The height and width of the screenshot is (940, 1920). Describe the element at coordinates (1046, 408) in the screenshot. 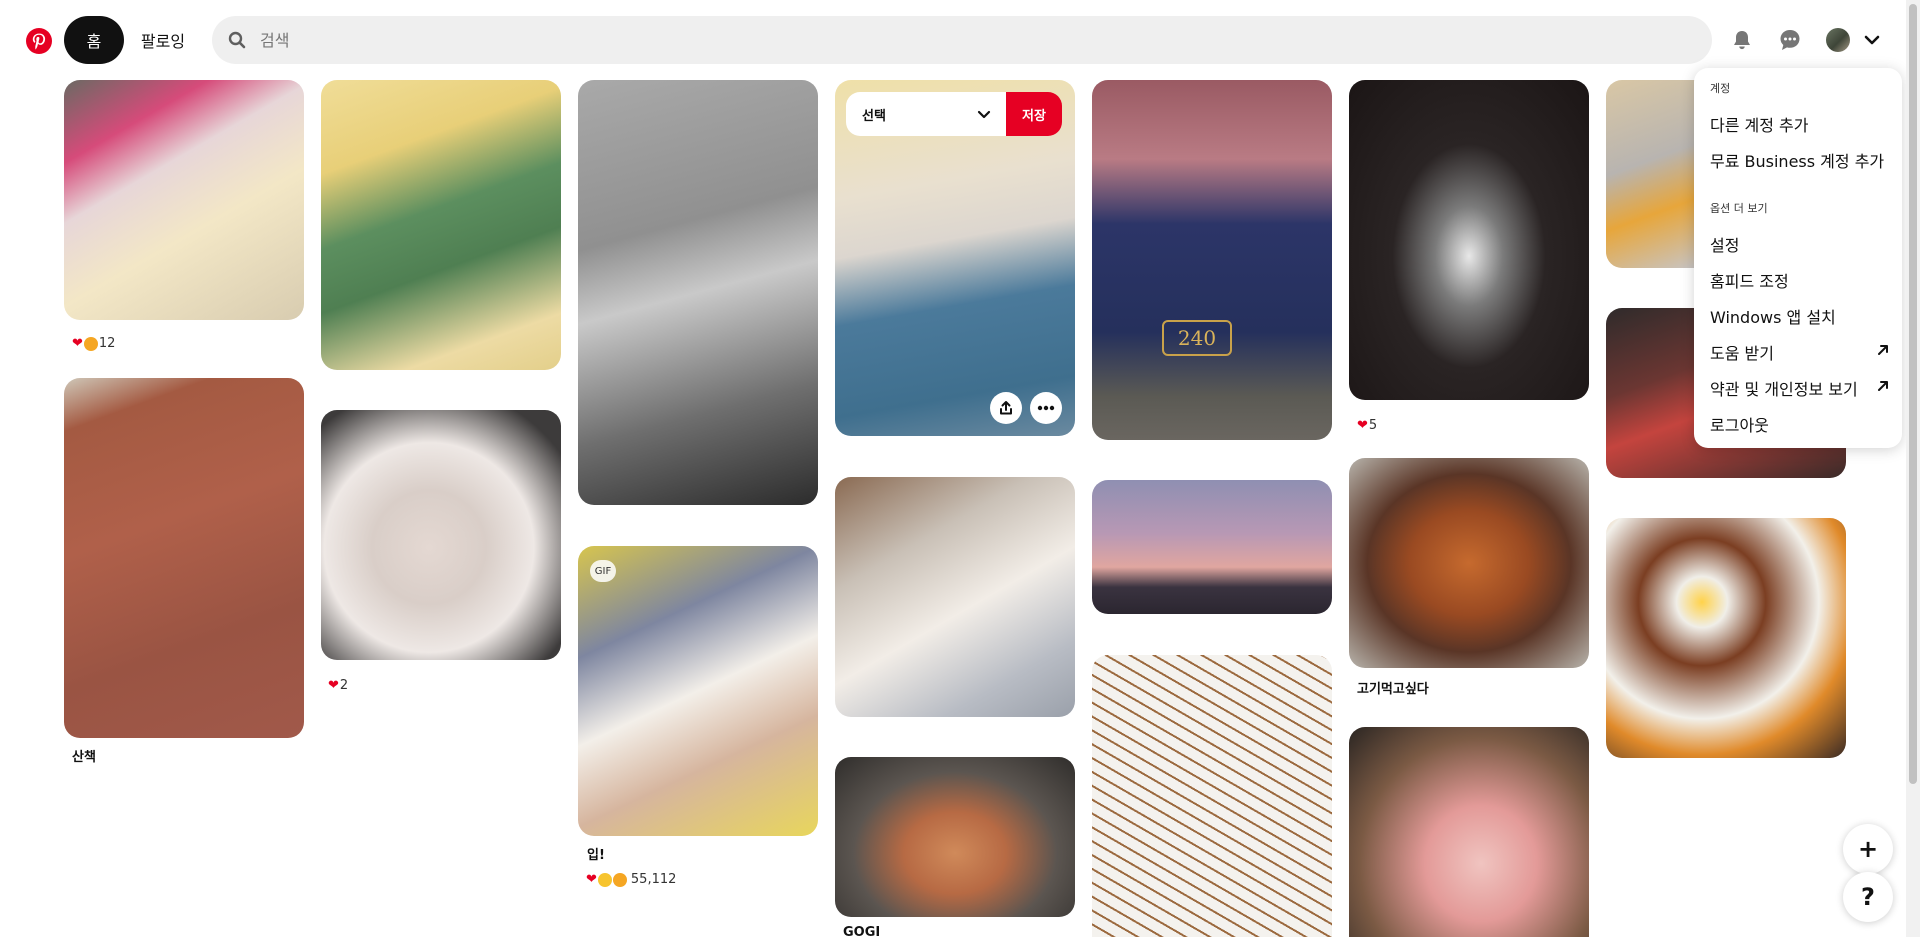

I see `more-options-icon` at that location.